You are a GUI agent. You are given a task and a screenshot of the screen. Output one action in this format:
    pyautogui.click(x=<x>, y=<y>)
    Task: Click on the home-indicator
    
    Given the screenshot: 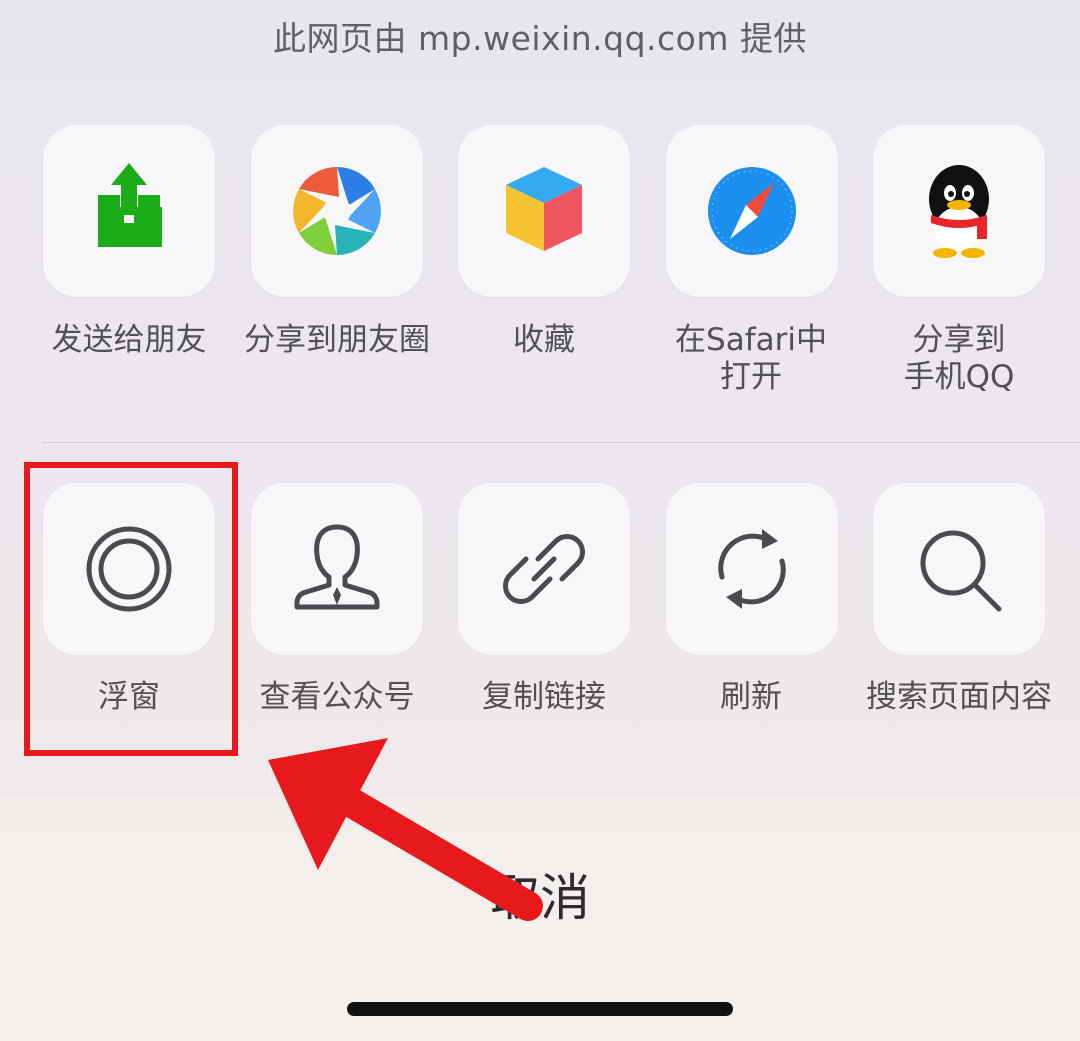 What is the action you would take?
    pyautogui.click(x=540, y=1009)
    